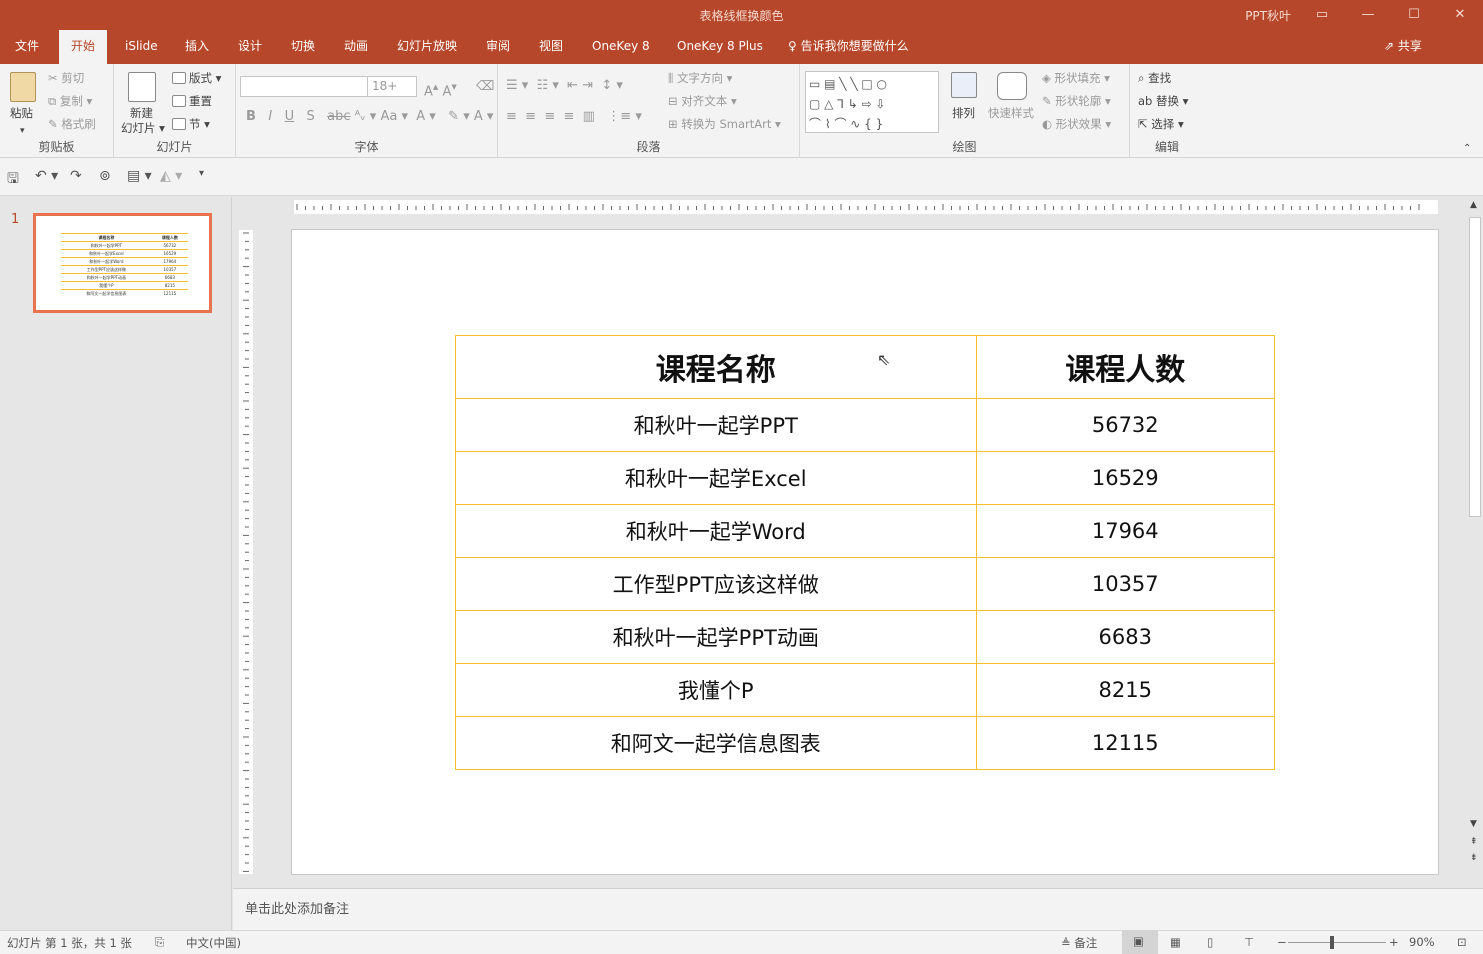  Describe the element at coordinates (70, 101) in the screenshot. I see `copy-button: ⧉ 复制 ▾` at that location.